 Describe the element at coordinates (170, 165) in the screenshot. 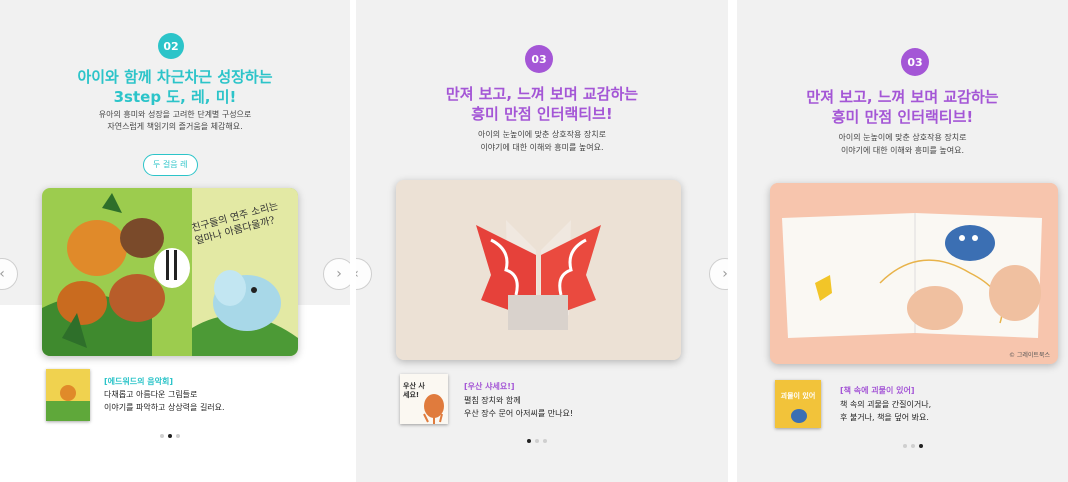

I see `step-option-pill: 두 걸음 레` at that location.